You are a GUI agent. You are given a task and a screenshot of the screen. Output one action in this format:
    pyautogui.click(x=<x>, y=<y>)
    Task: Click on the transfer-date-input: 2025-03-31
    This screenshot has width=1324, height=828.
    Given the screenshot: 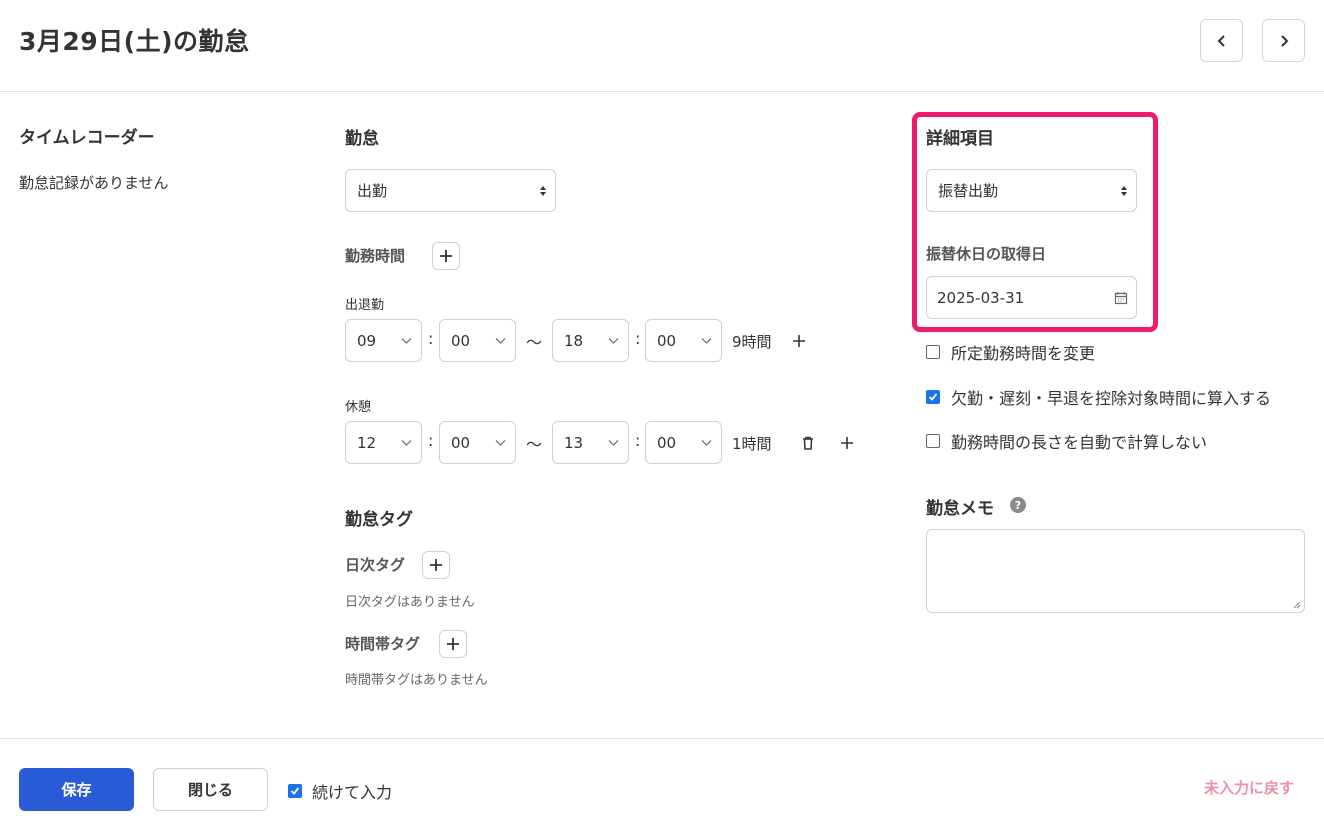 What is the action you would take?
    pyautogui.click(x=1031, y=297)
    